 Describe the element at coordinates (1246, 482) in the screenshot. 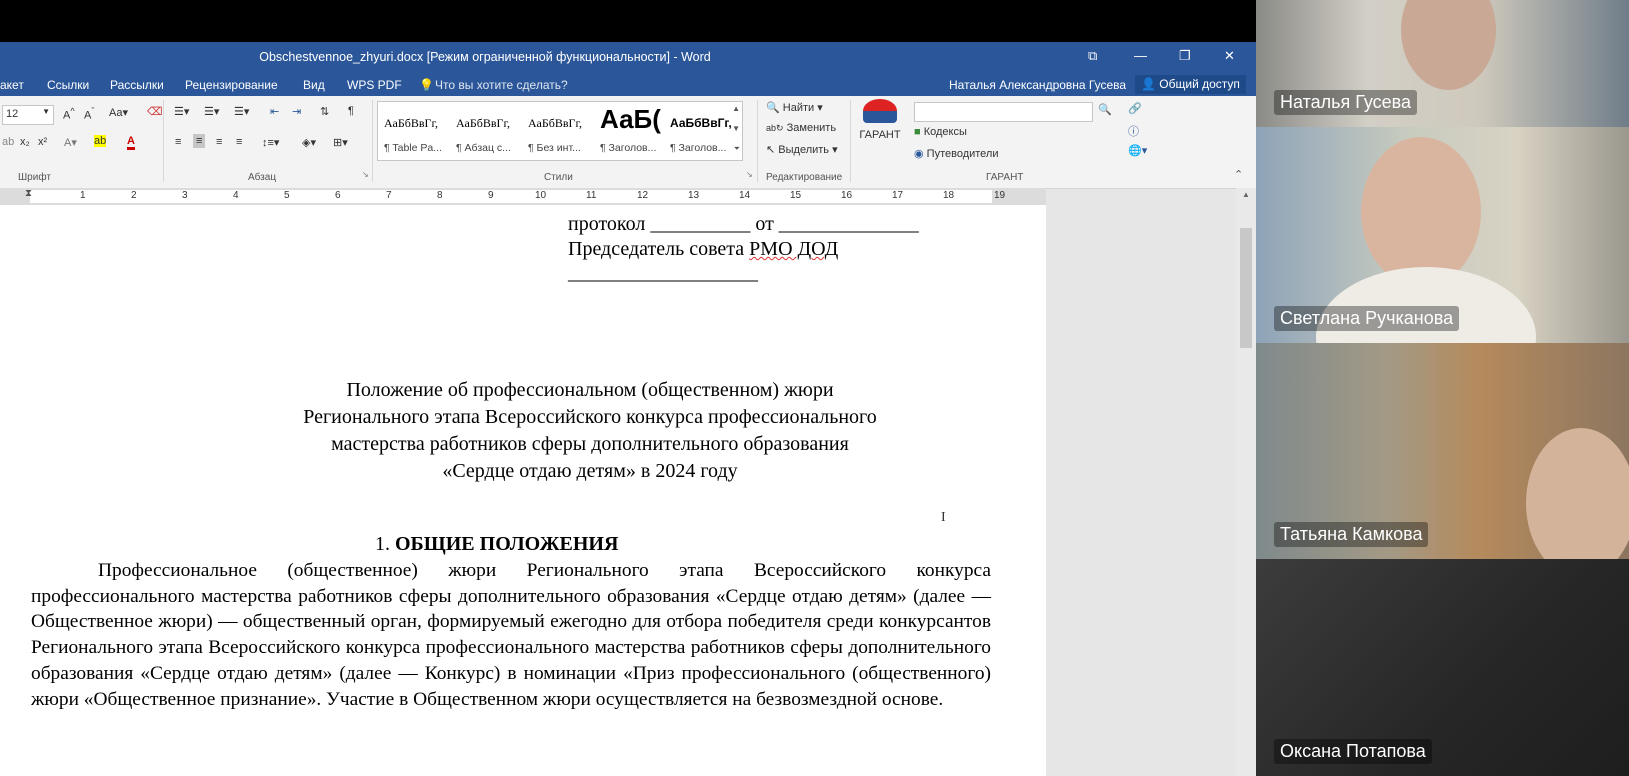

I see `vertical-scrollbar: ▲` at that location.